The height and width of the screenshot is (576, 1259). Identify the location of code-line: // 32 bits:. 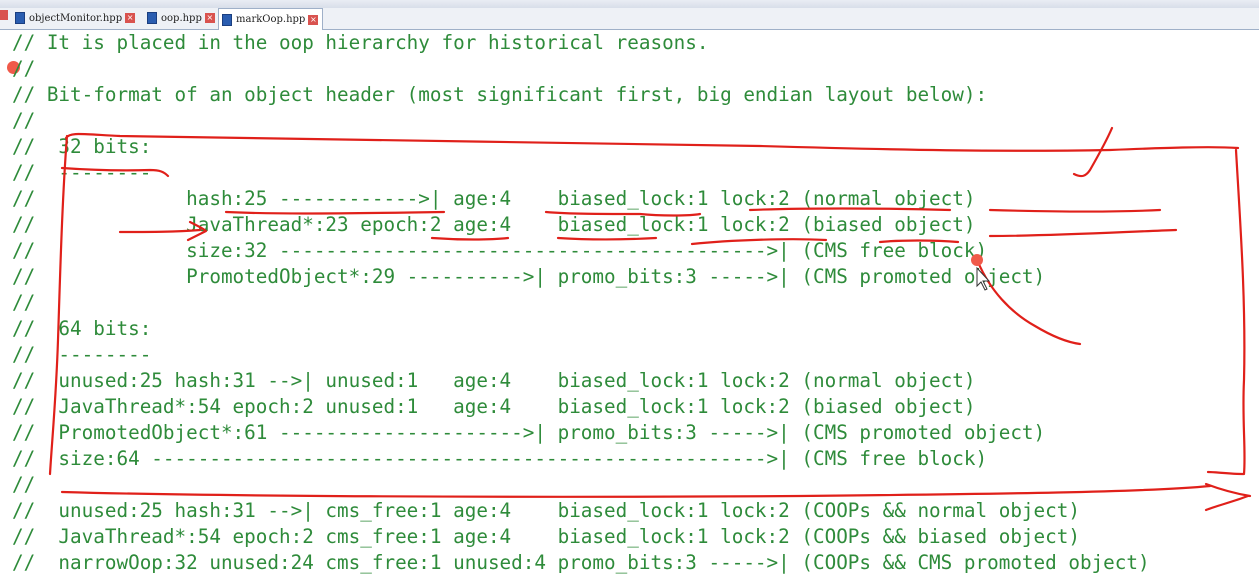
(581, 147).